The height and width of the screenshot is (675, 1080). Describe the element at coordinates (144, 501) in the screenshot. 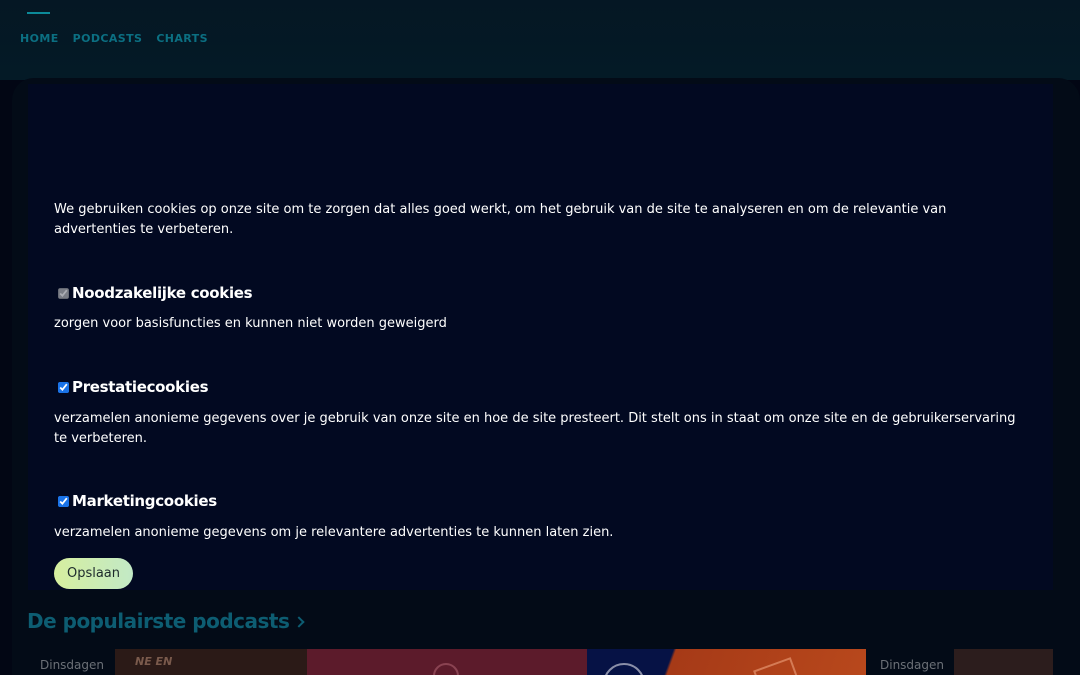

I see `marketing-cookies-title: Marketingcookies` at that location.